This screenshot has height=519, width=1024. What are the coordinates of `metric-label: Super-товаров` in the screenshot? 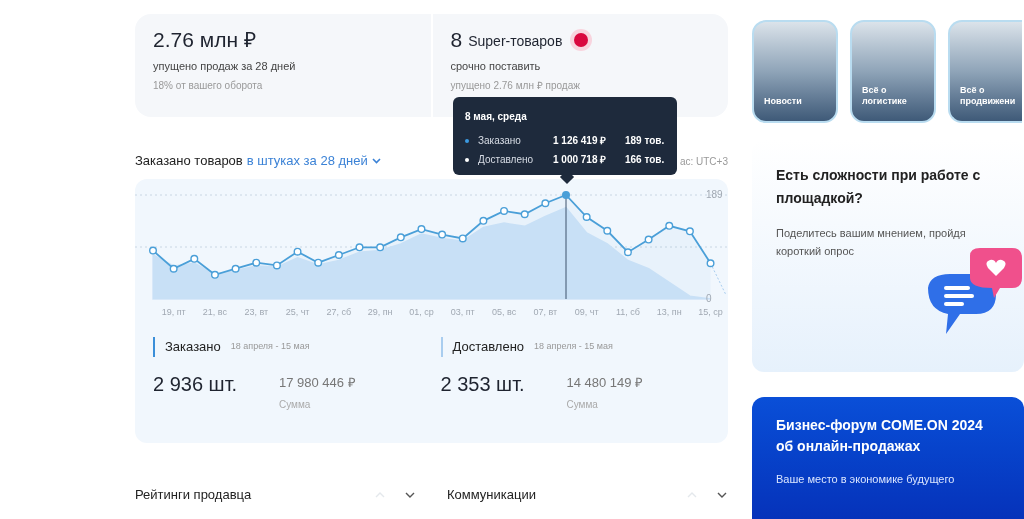 It's located at (515, 41).